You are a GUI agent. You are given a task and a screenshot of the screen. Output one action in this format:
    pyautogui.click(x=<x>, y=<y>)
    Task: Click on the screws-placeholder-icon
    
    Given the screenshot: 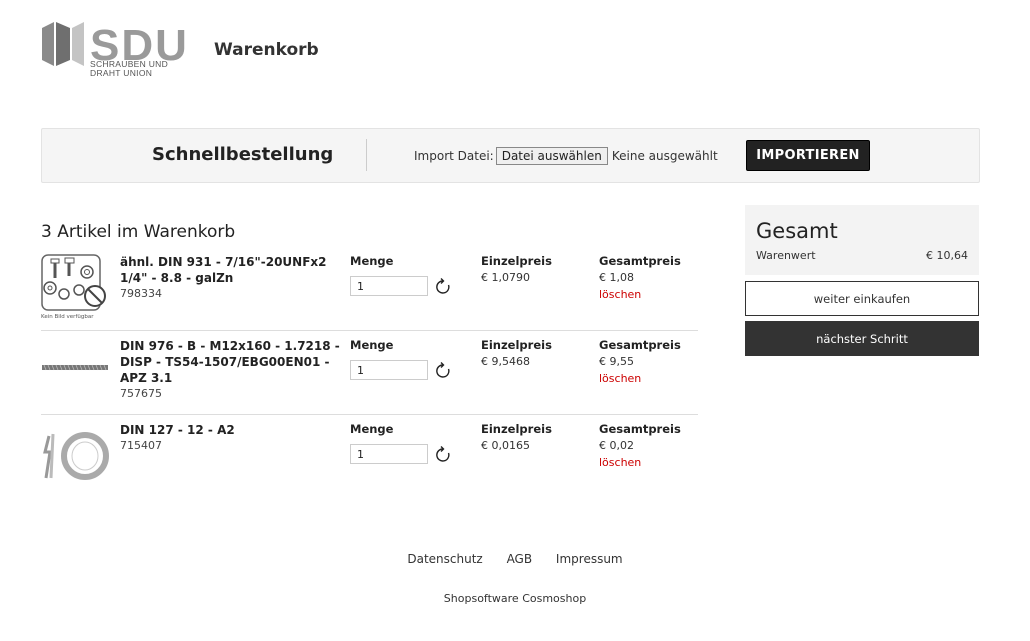 What is the action you would take?
    pyautogui.click(x=73, y=282)
    